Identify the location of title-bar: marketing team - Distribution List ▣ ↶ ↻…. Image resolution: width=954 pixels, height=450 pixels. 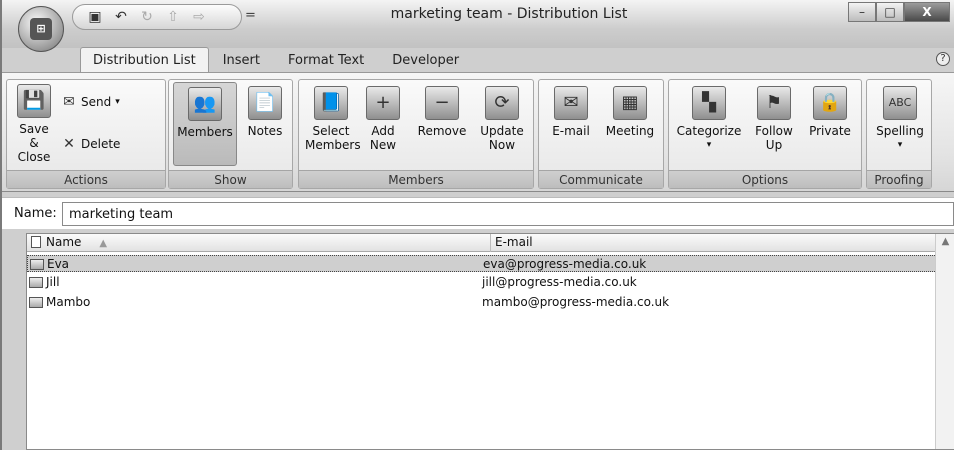
(478, 24).